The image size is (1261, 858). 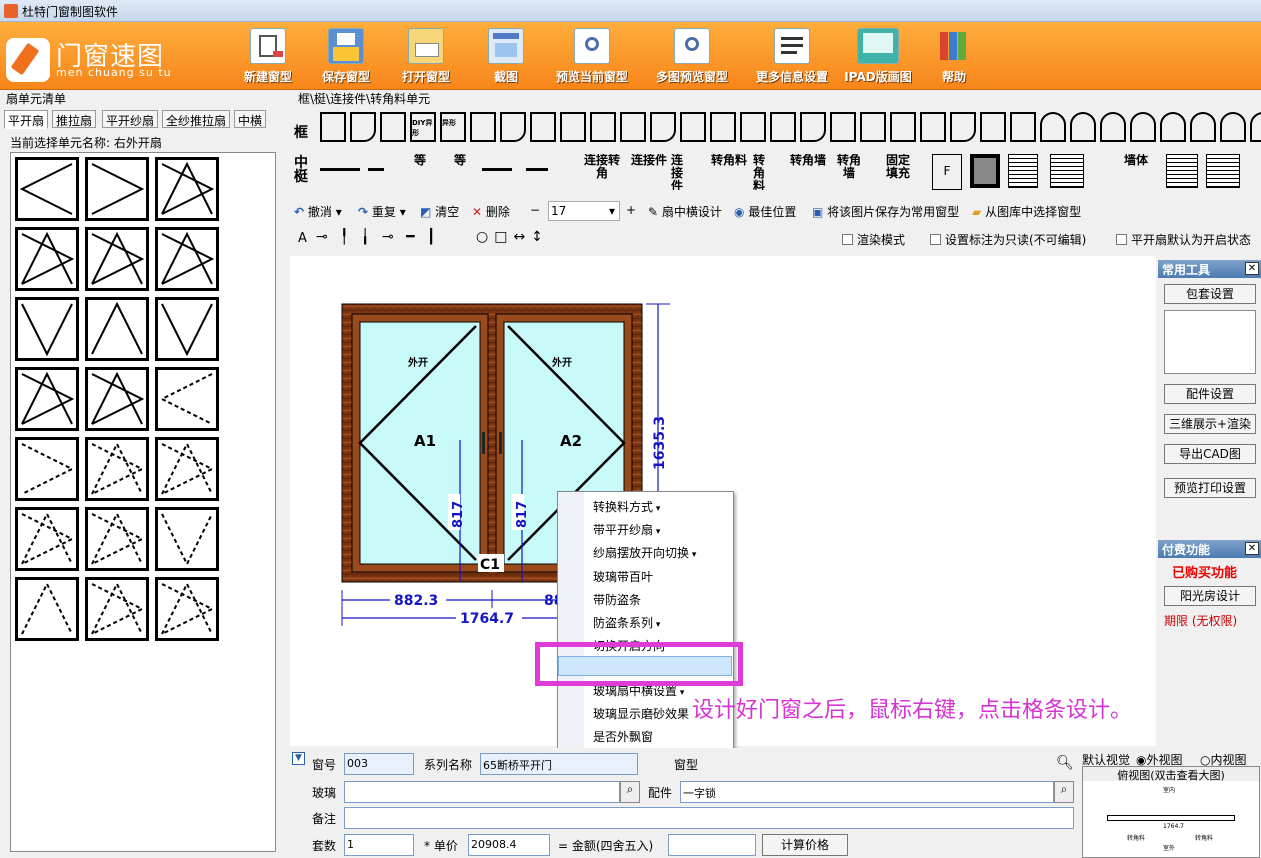 What do you see at coordinates (377, 237) in the screenshot?
I see `line-tools-icon: ⊸ ╿ ╽ ⊸ ━ ┃` at bounding box center [377, 237].